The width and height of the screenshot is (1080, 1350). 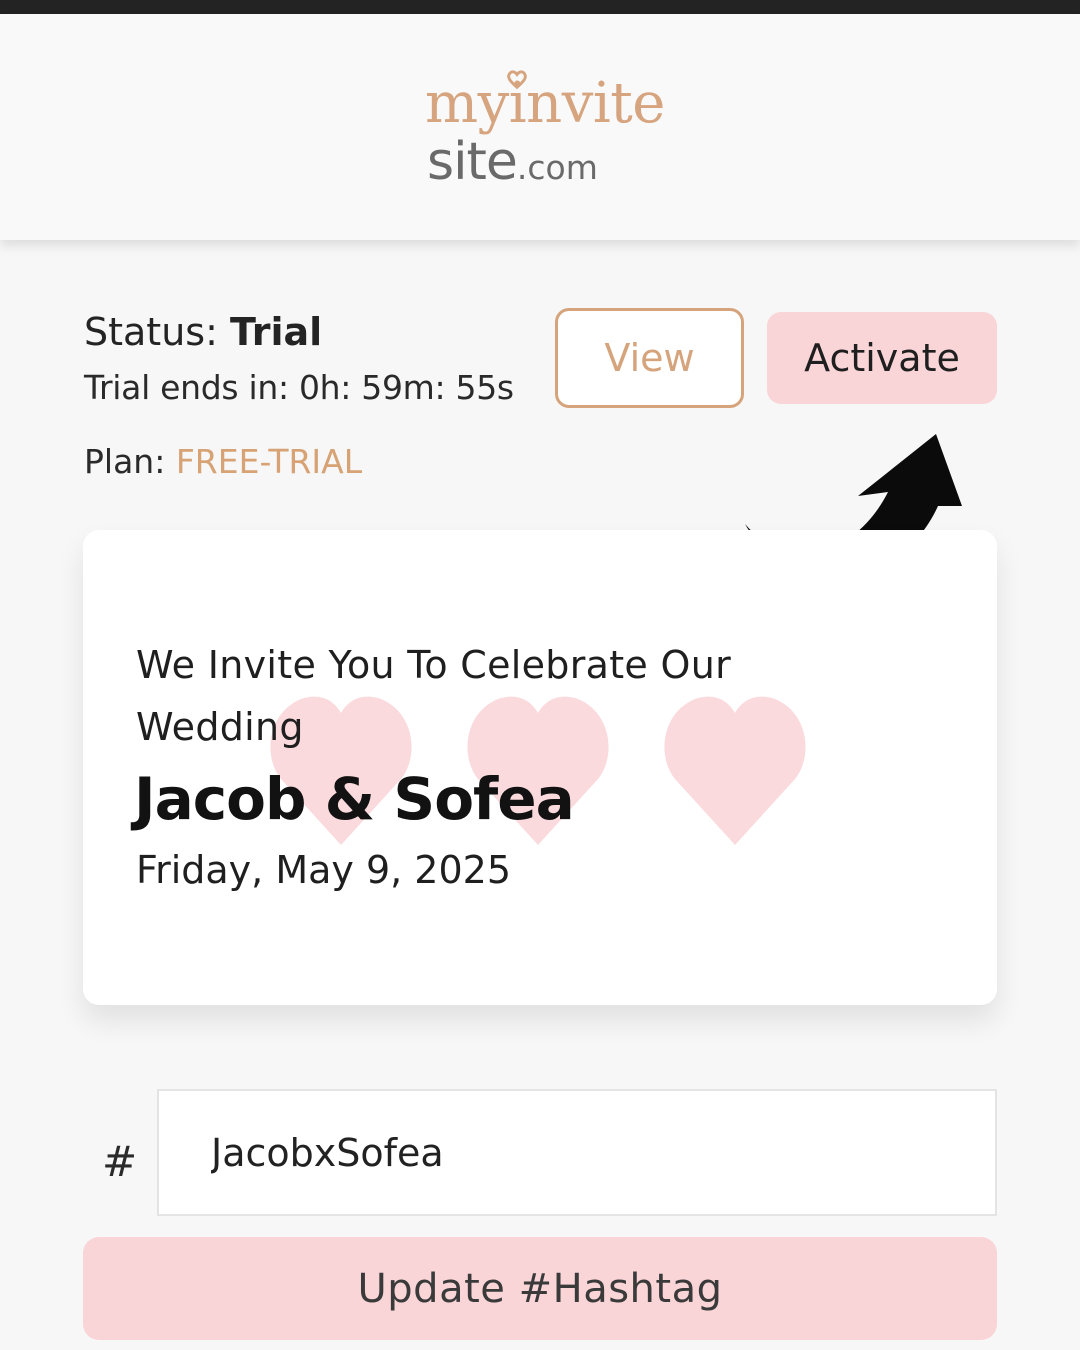 What do you see at coordinates (157, 332) in the screenshot?
I see `status-label: Status:` at bounding box center [157, 332].